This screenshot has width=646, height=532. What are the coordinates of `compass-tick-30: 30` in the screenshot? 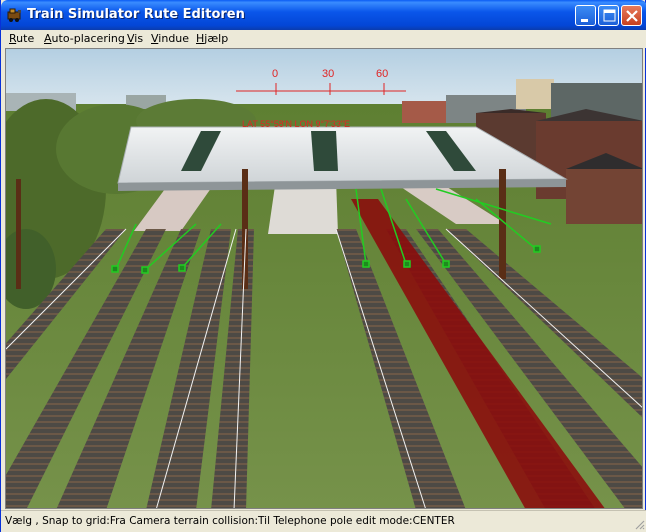 It's located at (328, 74).